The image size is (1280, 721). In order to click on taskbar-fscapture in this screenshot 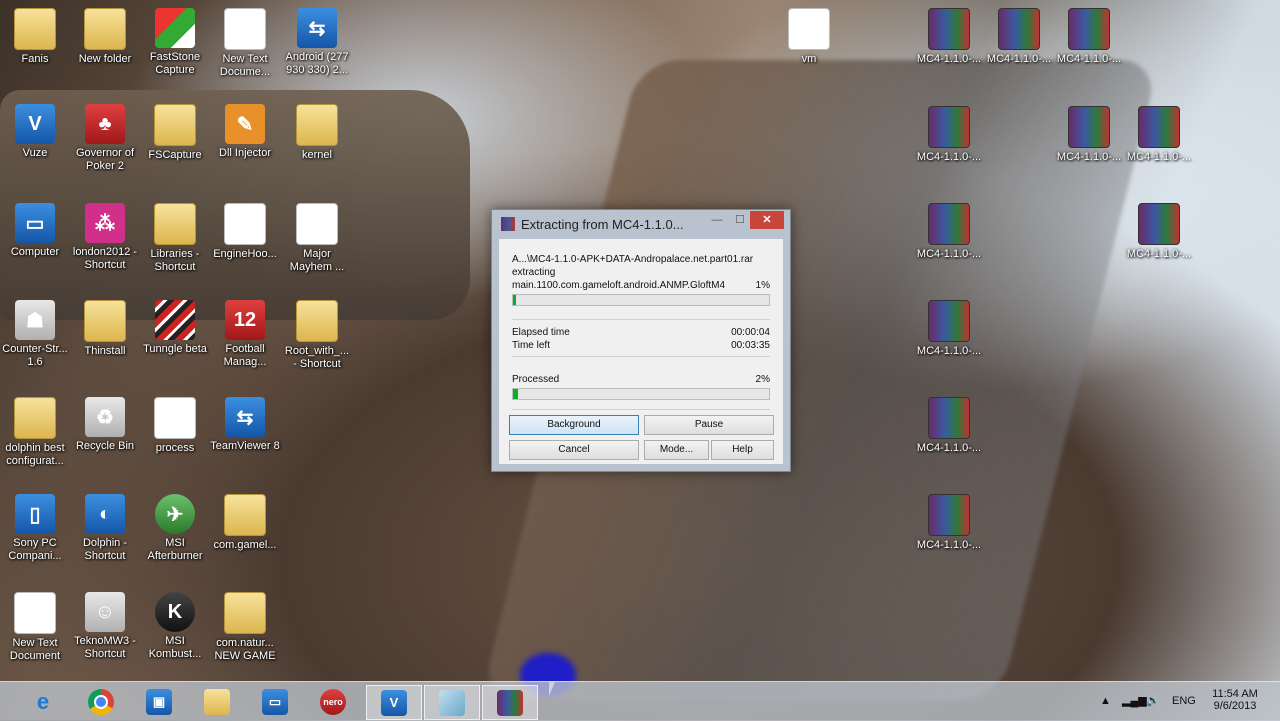, I will do `click(452, 702)`.